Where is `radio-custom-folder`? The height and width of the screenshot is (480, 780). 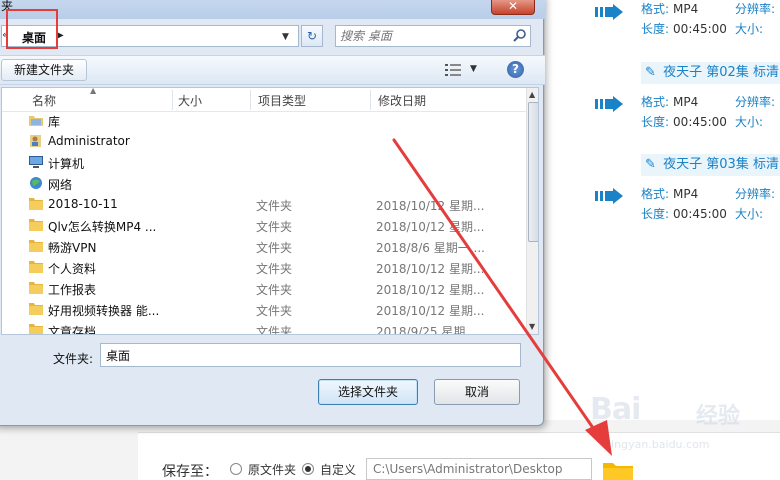 radio-custom-folder is located at coordinates (308, 469).